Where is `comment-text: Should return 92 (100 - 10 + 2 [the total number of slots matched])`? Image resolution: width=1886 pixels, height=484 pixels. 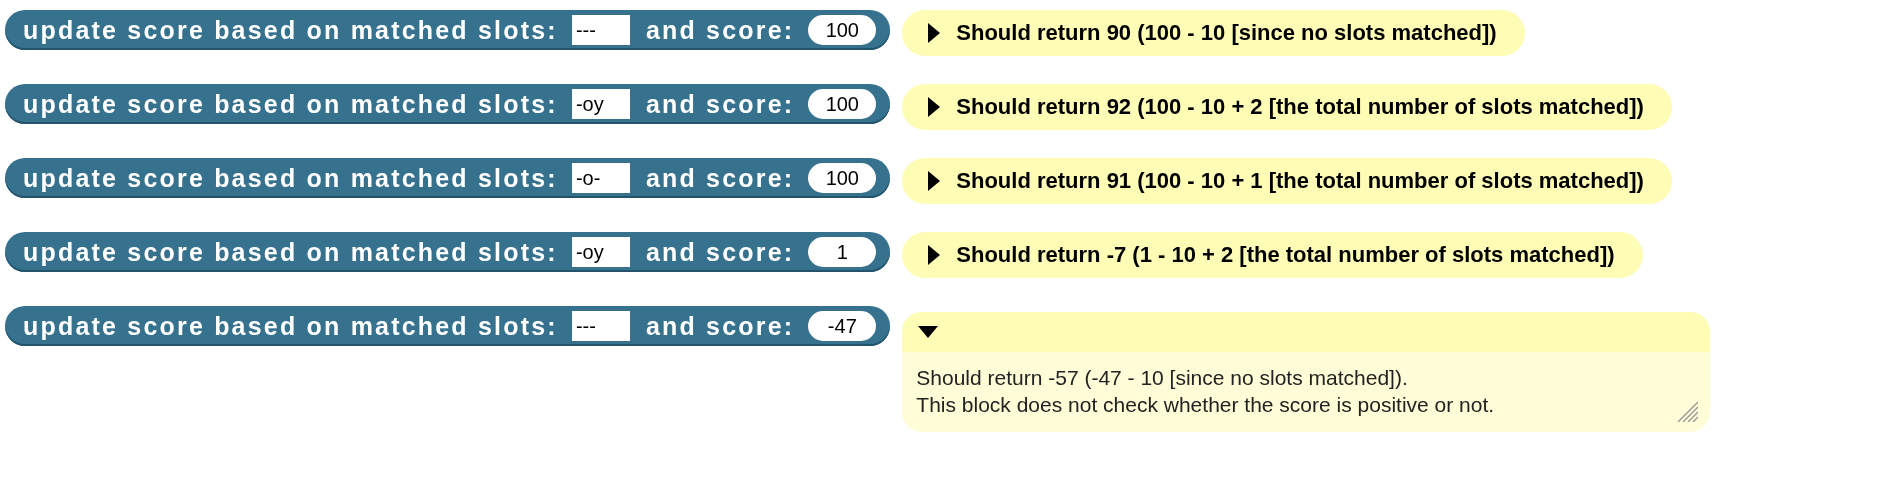
comment-text: Should return 92 (100 - 10 + 2 [the total number of slots matched]) is located at coordinates (1300, 107).